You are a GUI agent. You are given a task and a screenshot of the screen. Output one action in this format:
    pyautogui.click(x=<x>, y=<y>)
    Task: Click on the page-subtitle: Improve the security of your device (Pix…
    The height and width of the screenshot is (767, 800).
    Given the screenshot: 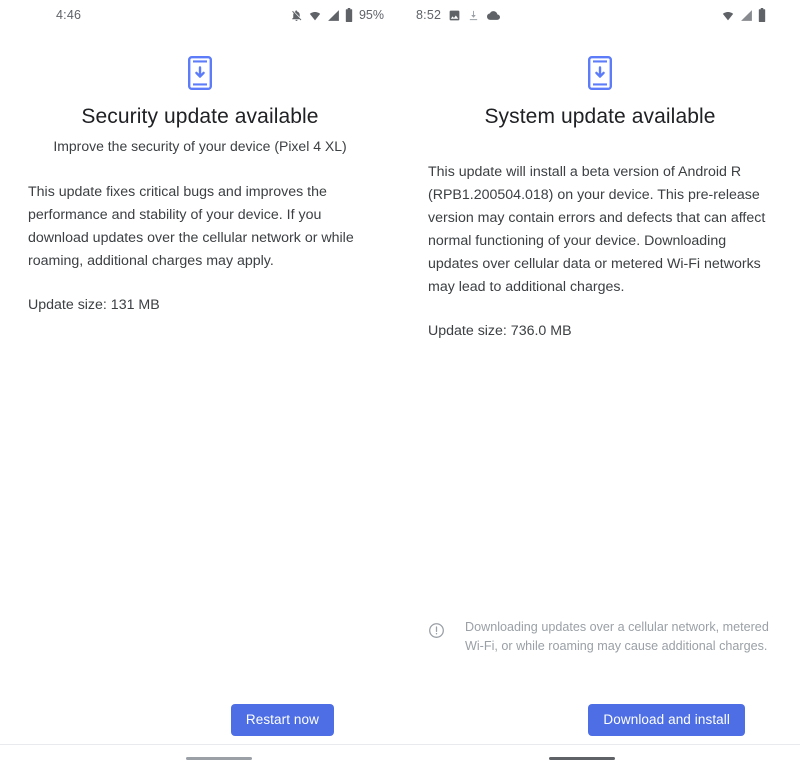 What is the action you would take?
    pyautogui.click(x=200, y=146)
    